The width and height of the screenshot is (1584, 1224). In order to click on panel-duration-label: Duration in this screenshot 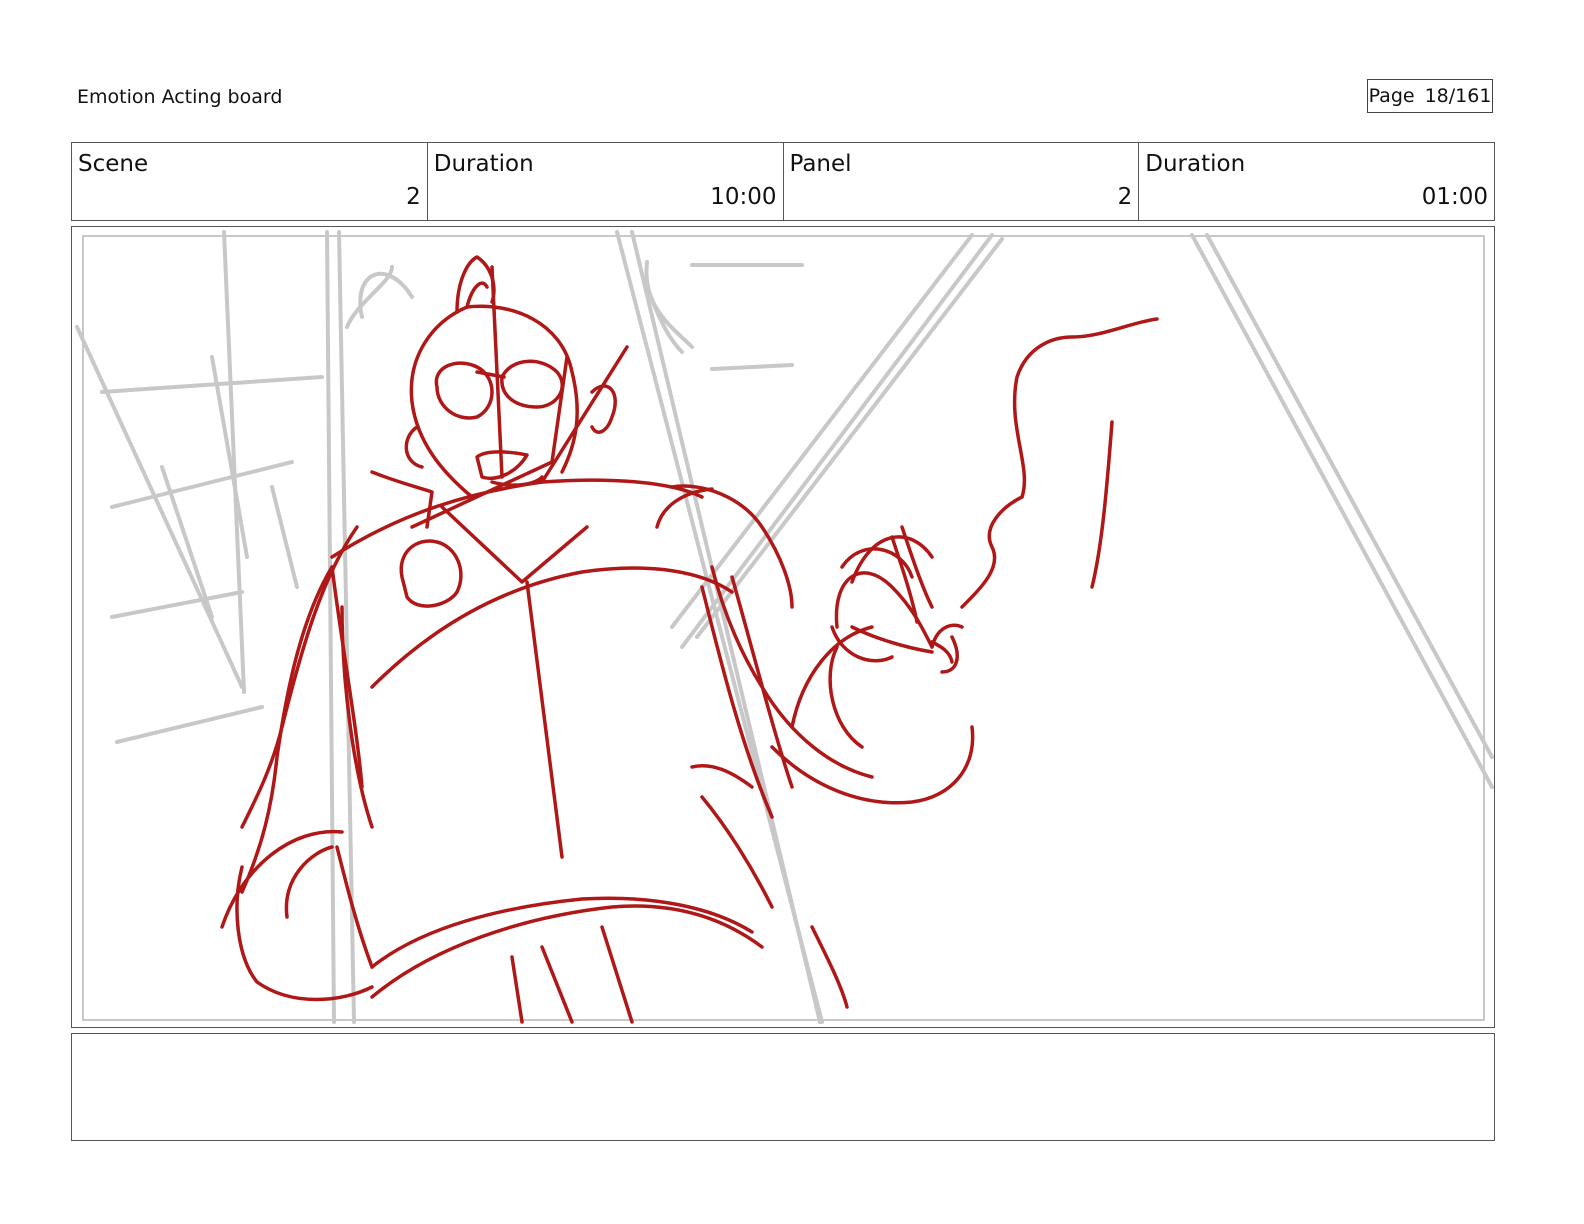, I will do `click(1195, 164)`.